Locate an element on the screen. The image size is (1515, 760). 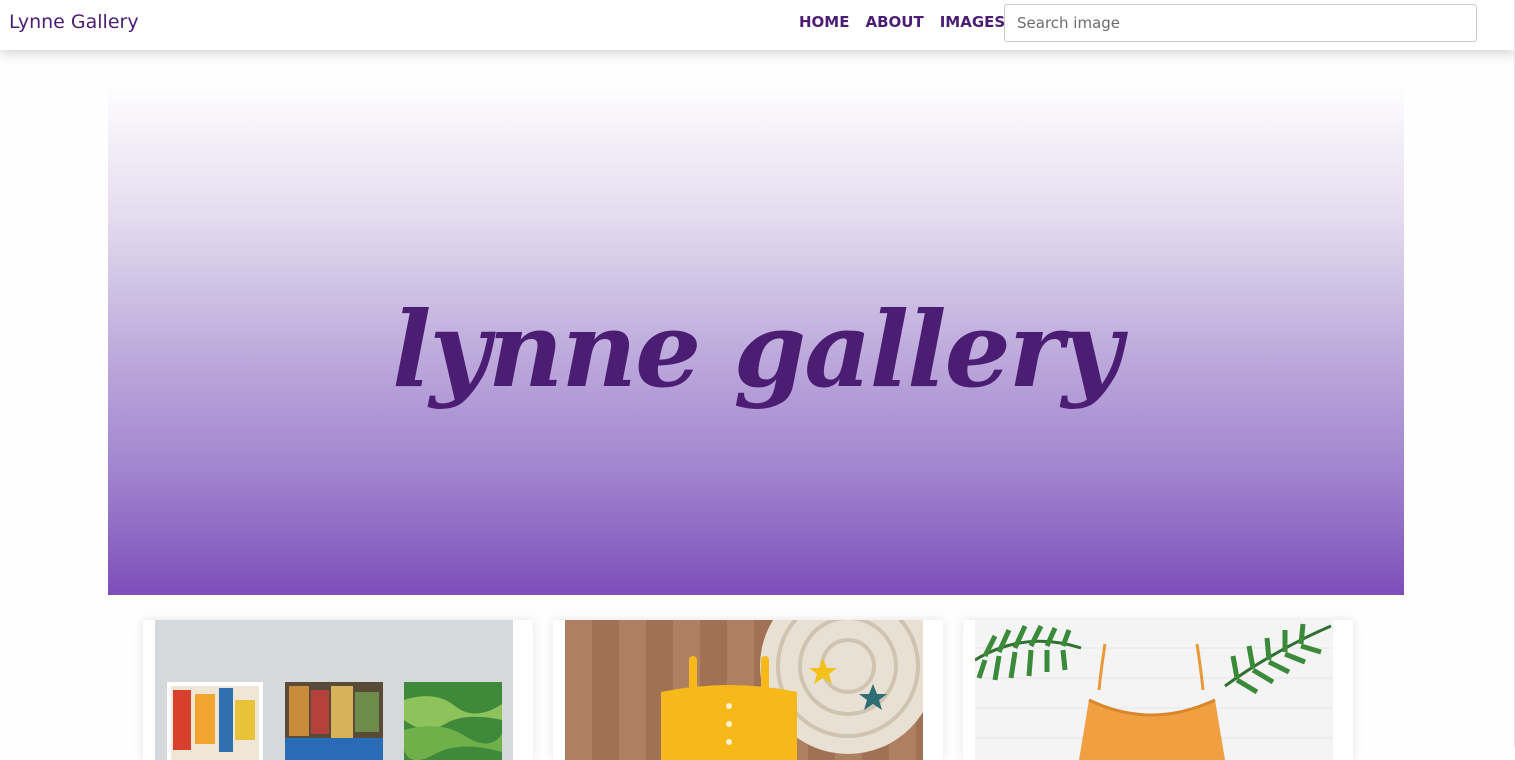
search-input is located at coordinates (1240, 23).